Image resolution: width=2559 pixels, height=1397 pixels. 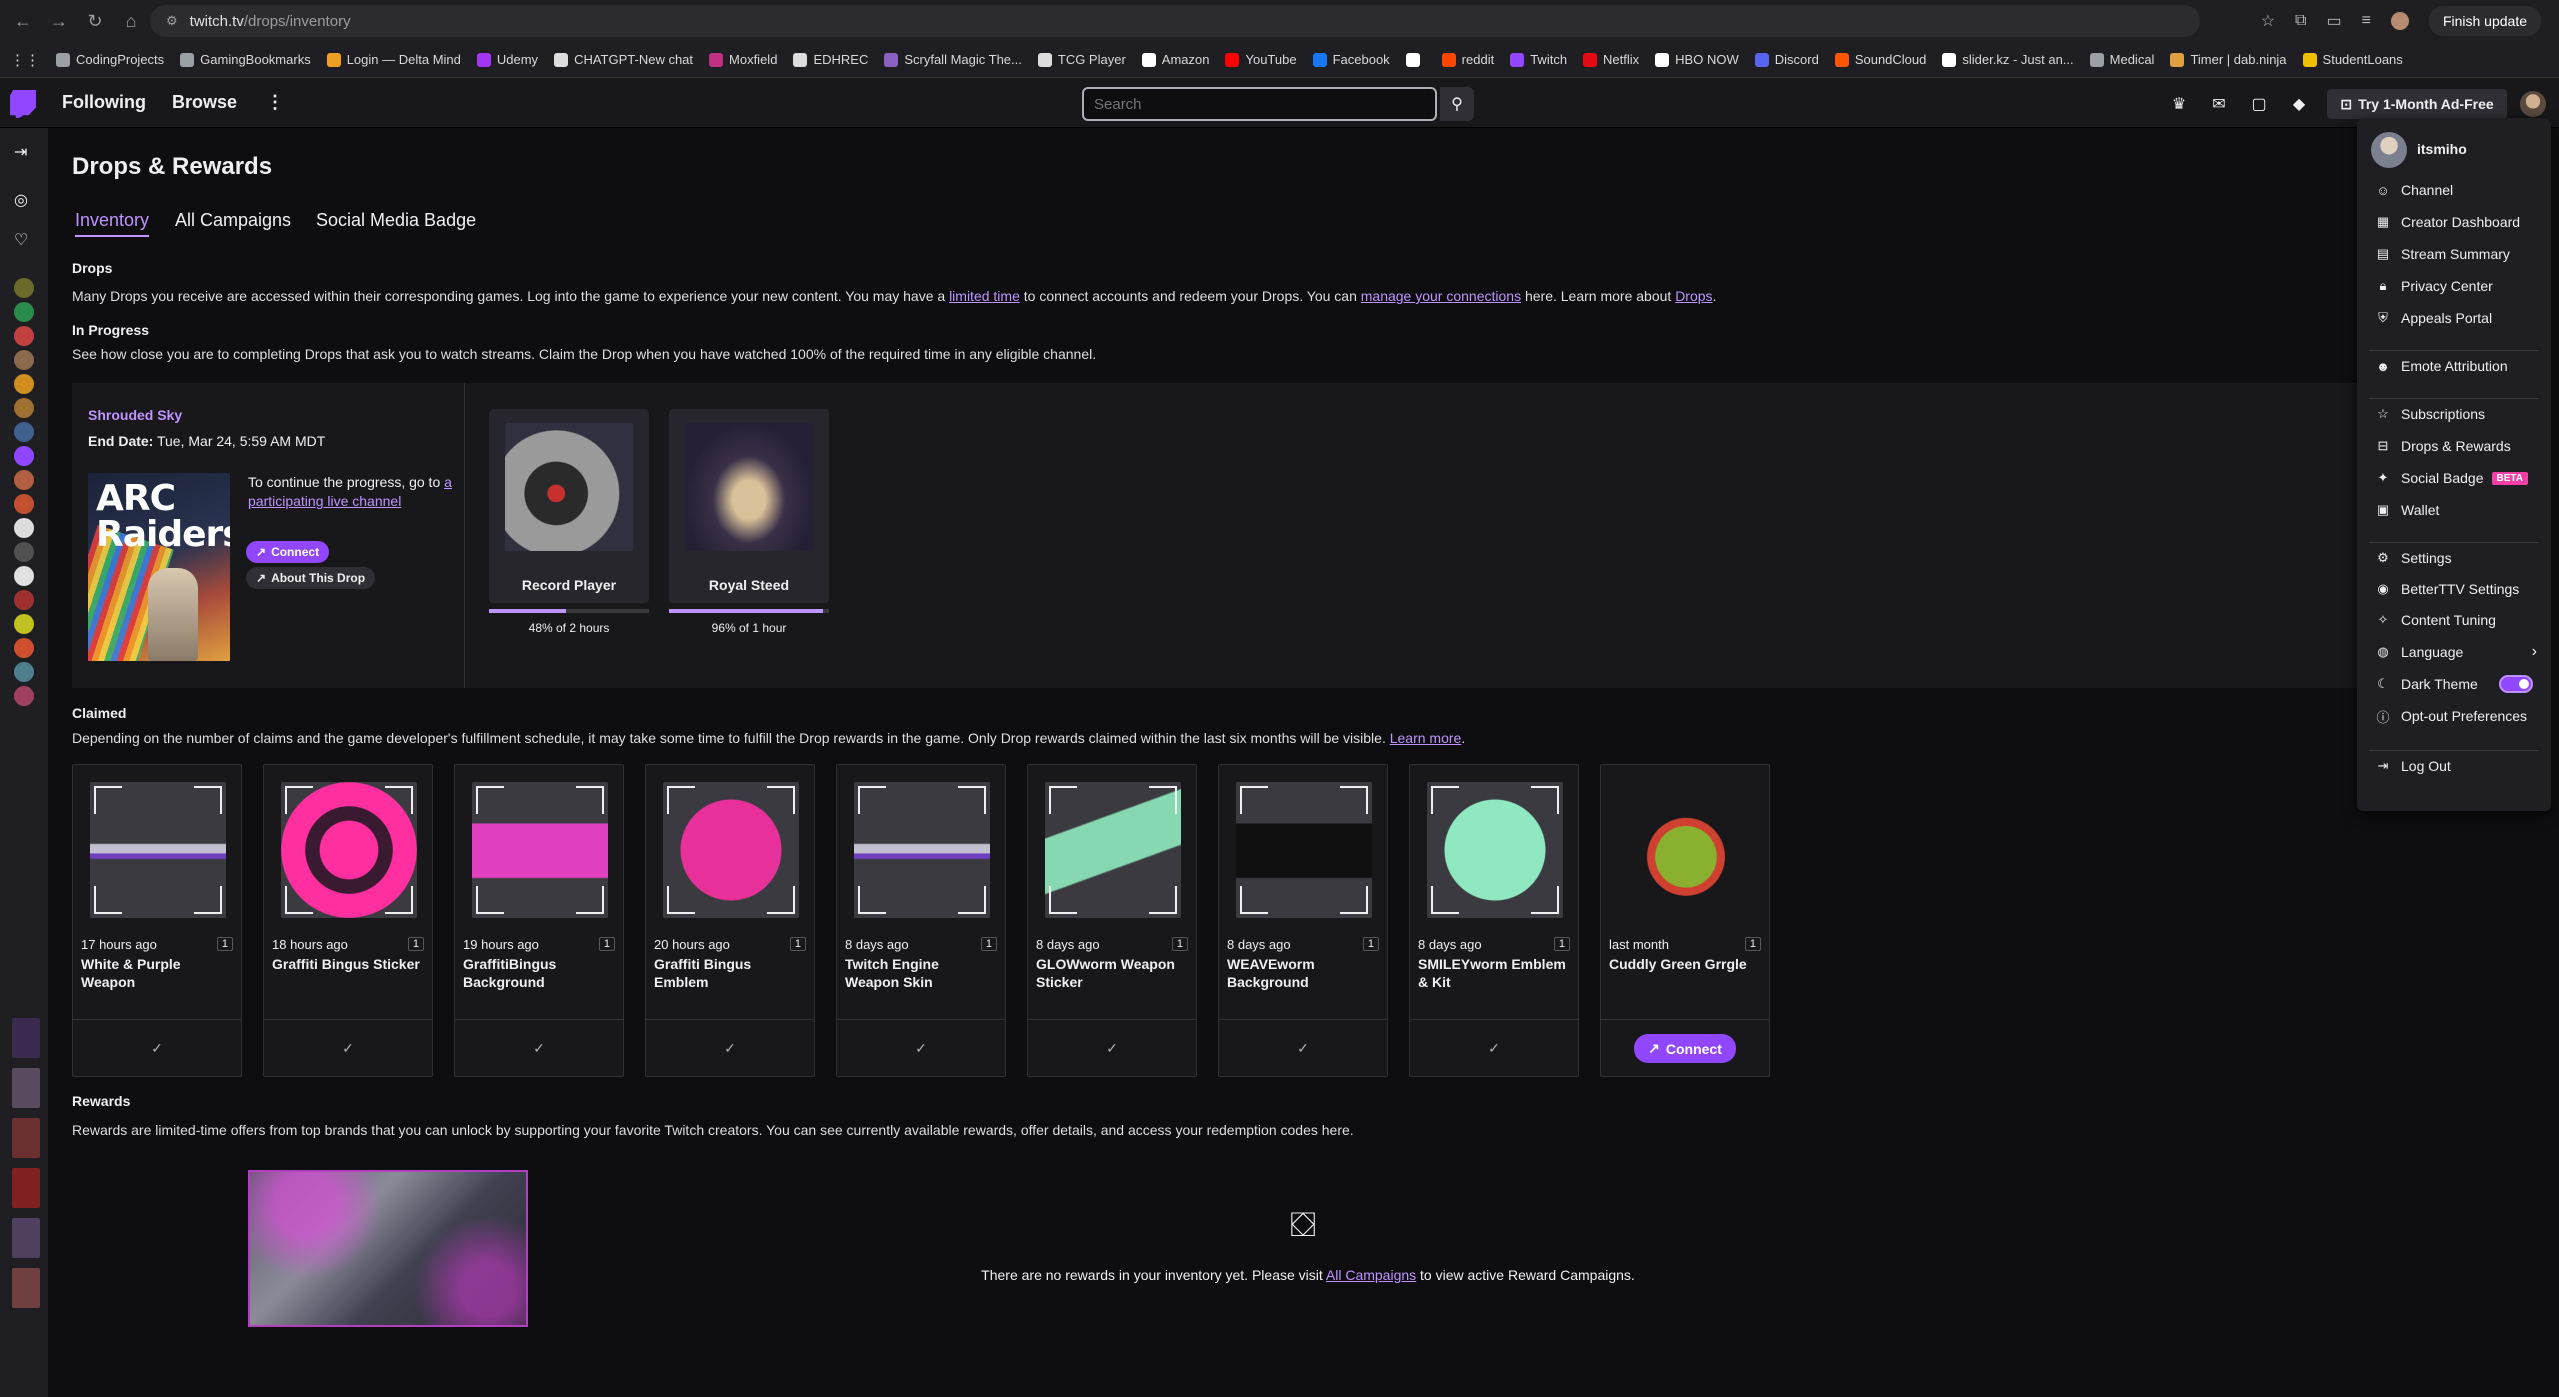 I want to click on campaign-connect-button: ↗ Connect, so click(x=288, y=552).